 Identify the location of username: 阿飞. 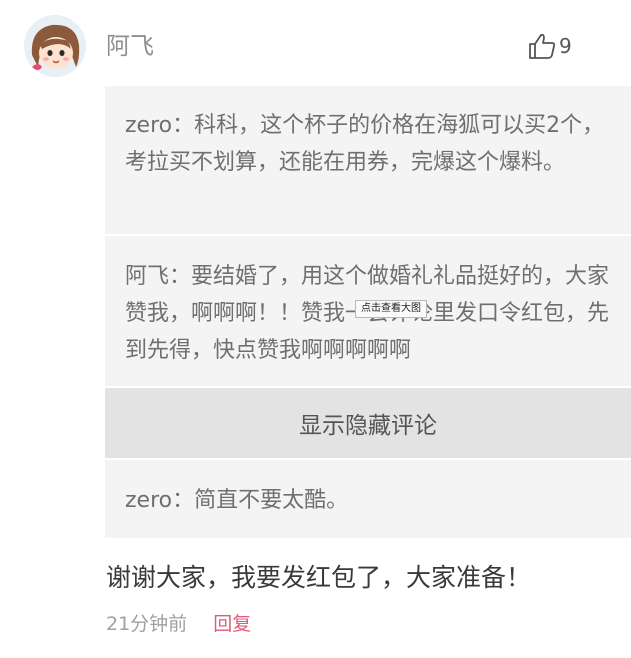
(130, 46).